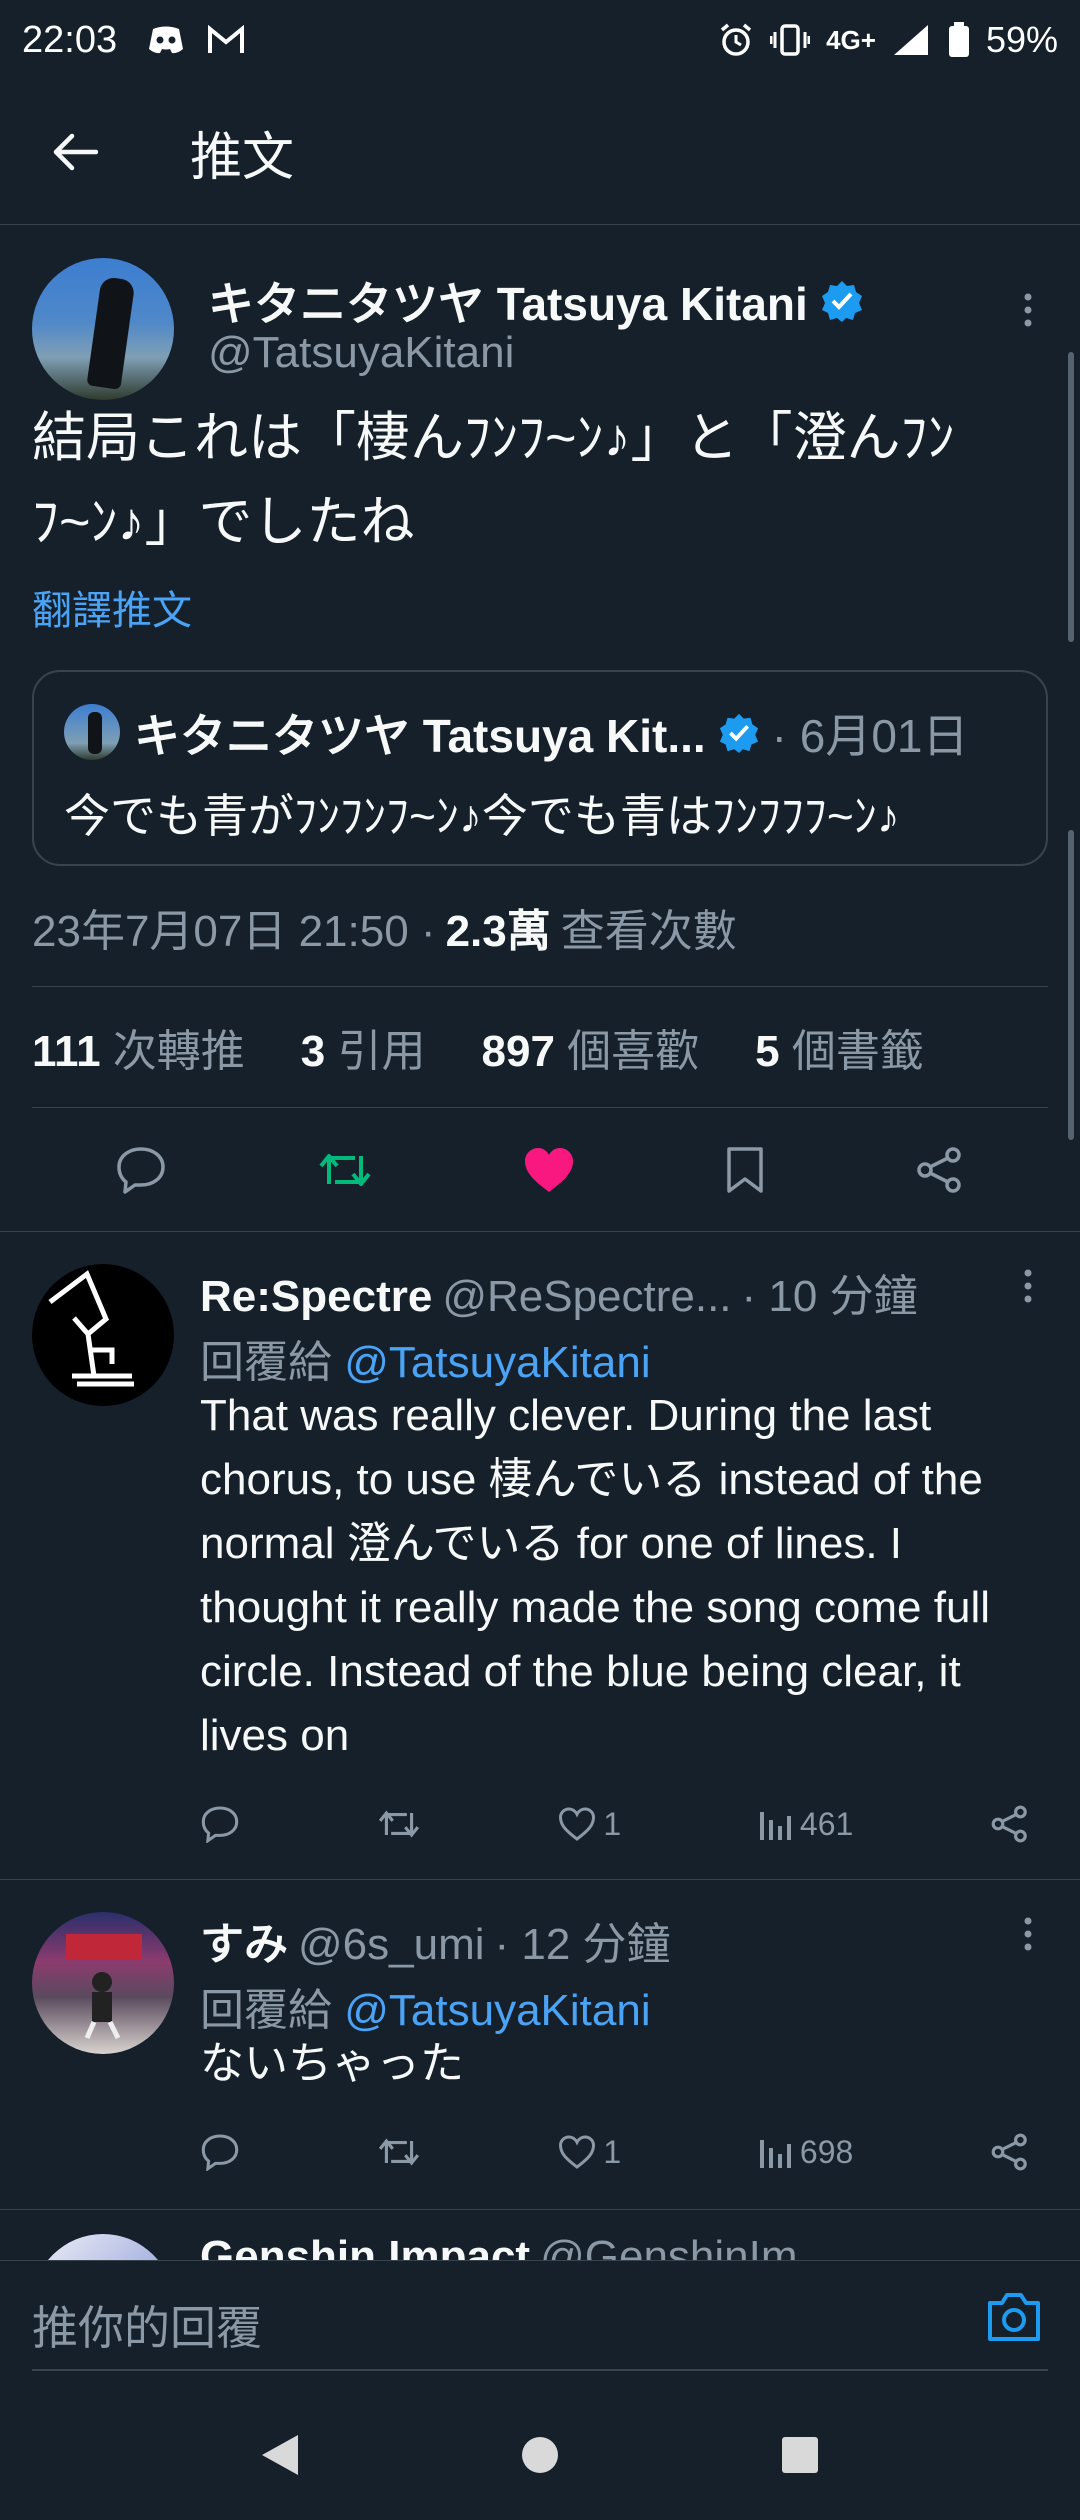 The image size is (1080, 2520). Describe the element at coordinates (540, 40) in the screenshot. I see `status-bar: 22:03 4G+ 59%` at that location.